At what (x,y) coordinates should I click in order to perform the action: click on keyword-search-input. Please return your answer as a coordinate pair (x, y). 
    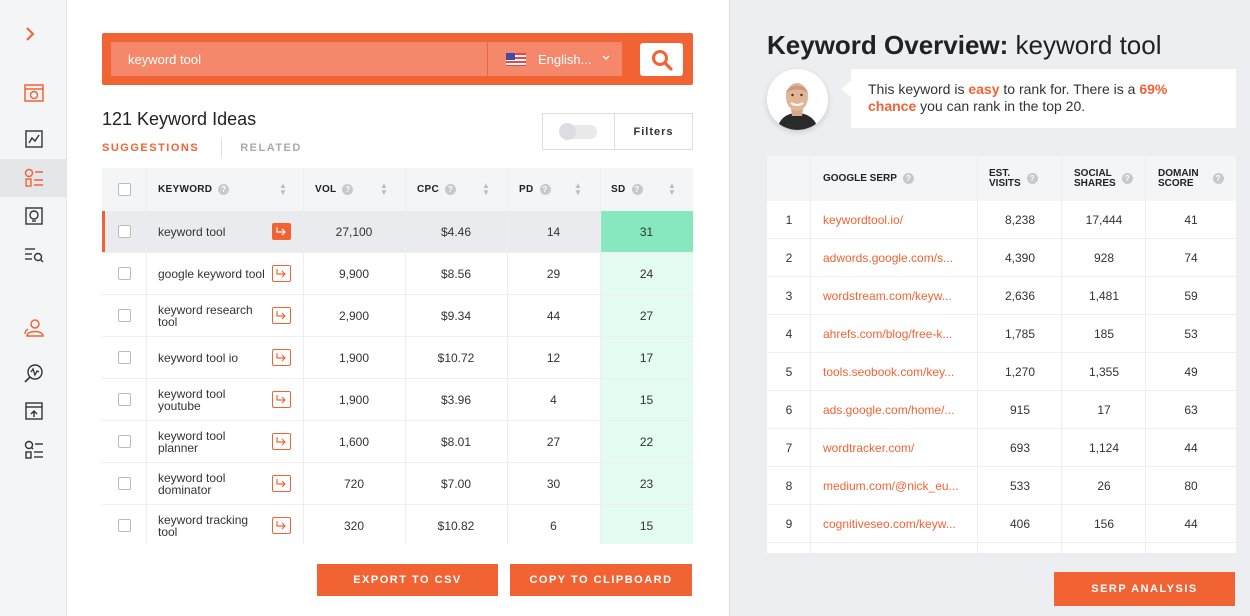
    Looking at the image, I should click on (299, 59).